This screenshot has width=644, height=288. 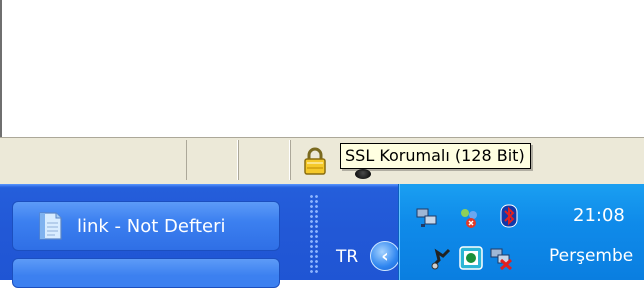 What do you see at coordinates (471, 258) in the screenshot?
I see `software-update-icon` at bounding box center [471, 258].